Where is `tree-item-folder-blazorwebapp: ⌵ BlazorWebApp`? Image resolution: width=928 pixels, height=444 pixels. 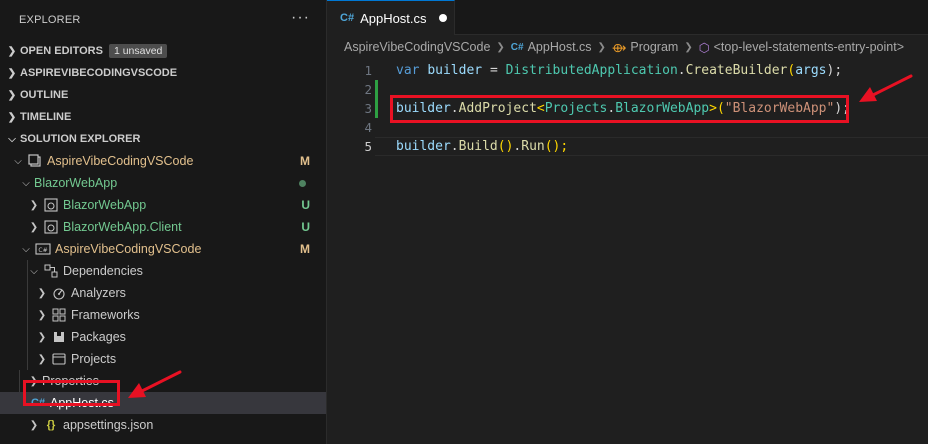
tree-item-folder-blazorwebapp: ⌵ BlazorWebApp is located at coordinates (163, 183).